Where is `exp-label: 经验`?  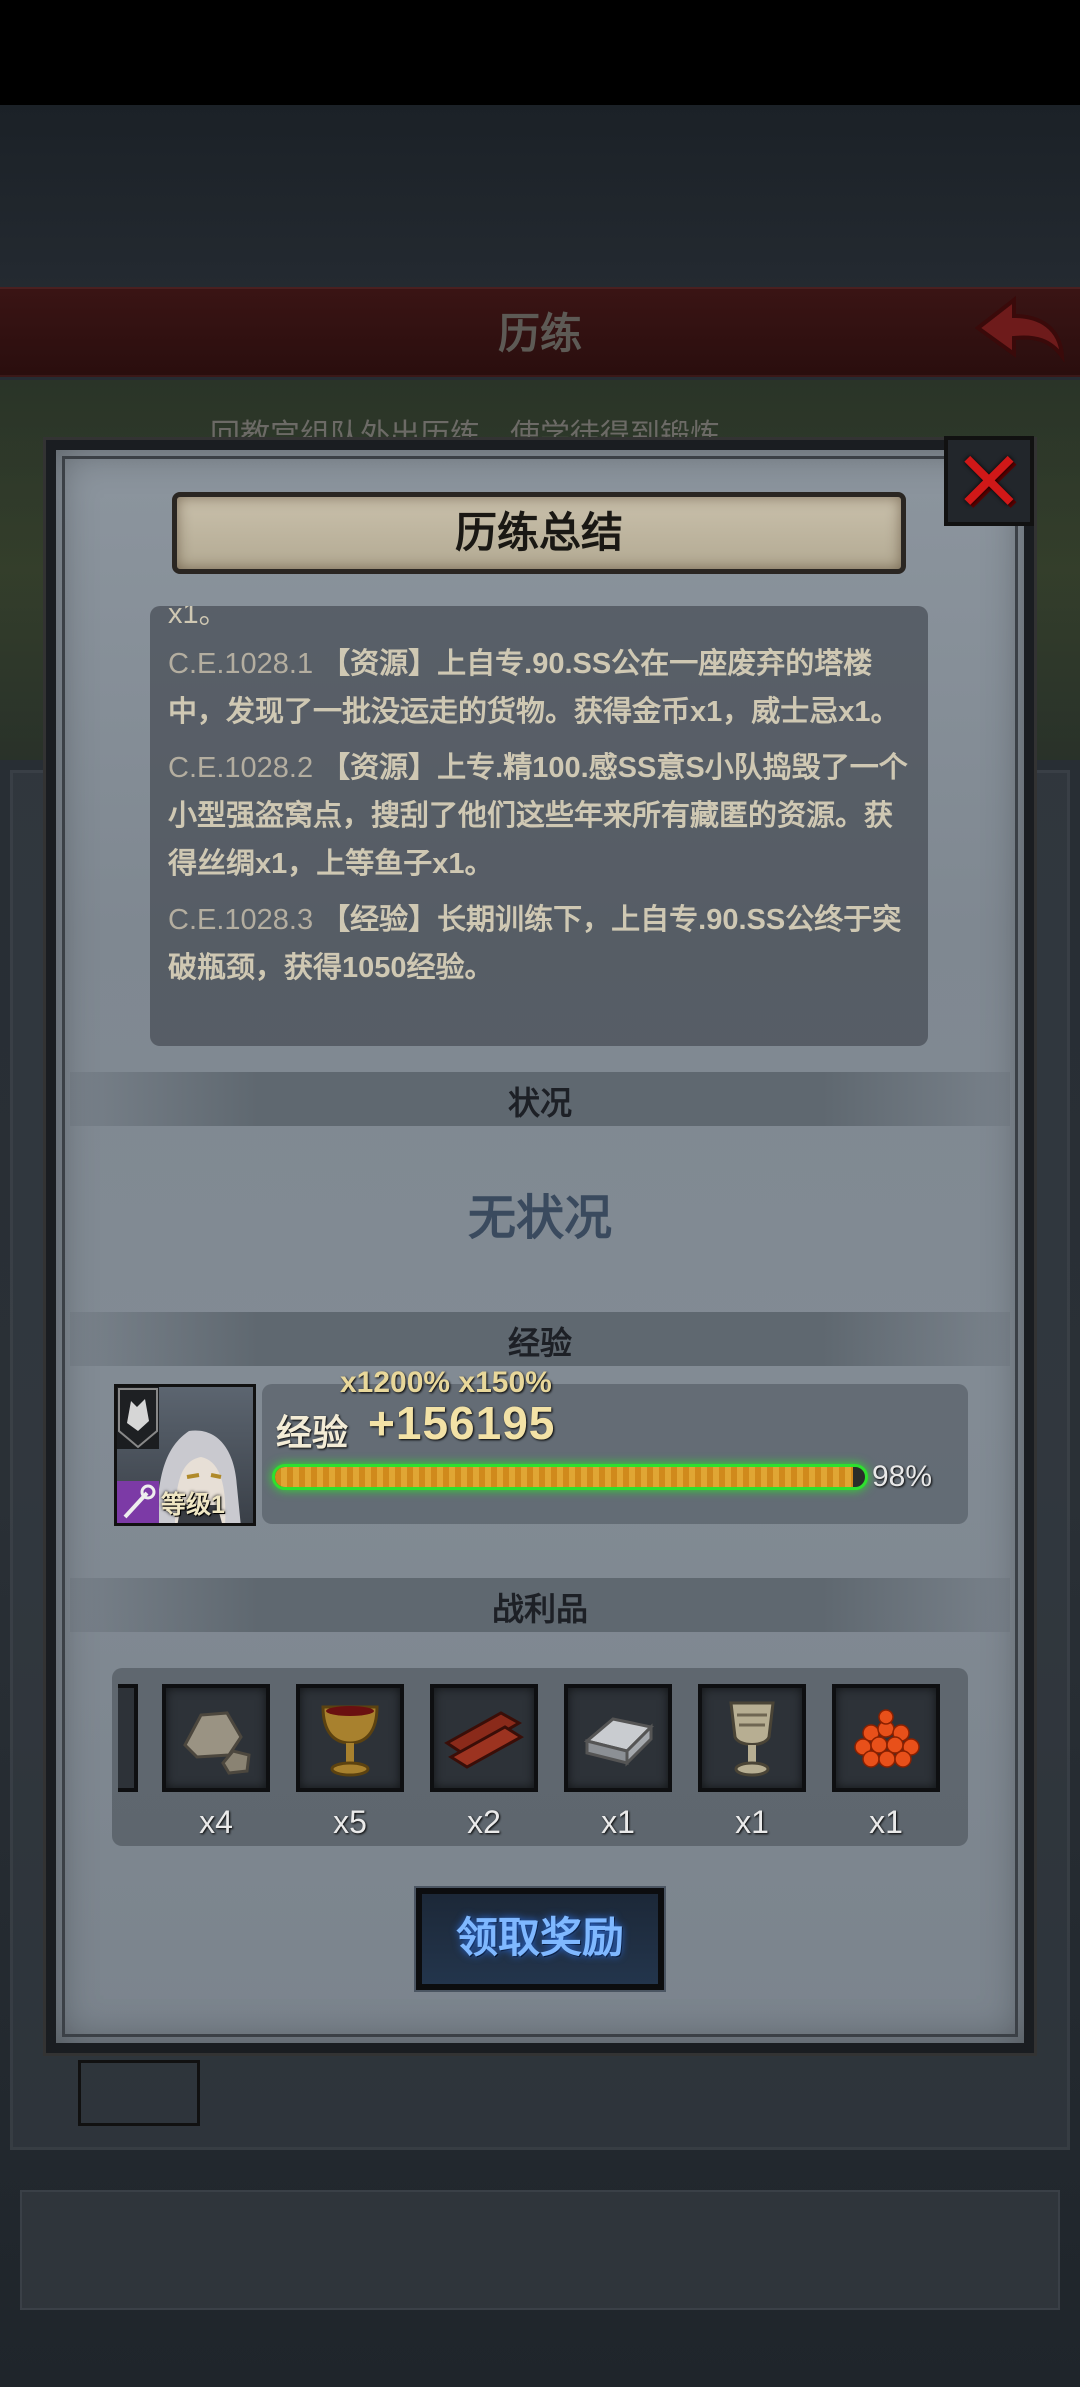
exp-label: 经验 is located at coordinates (312, 1432).